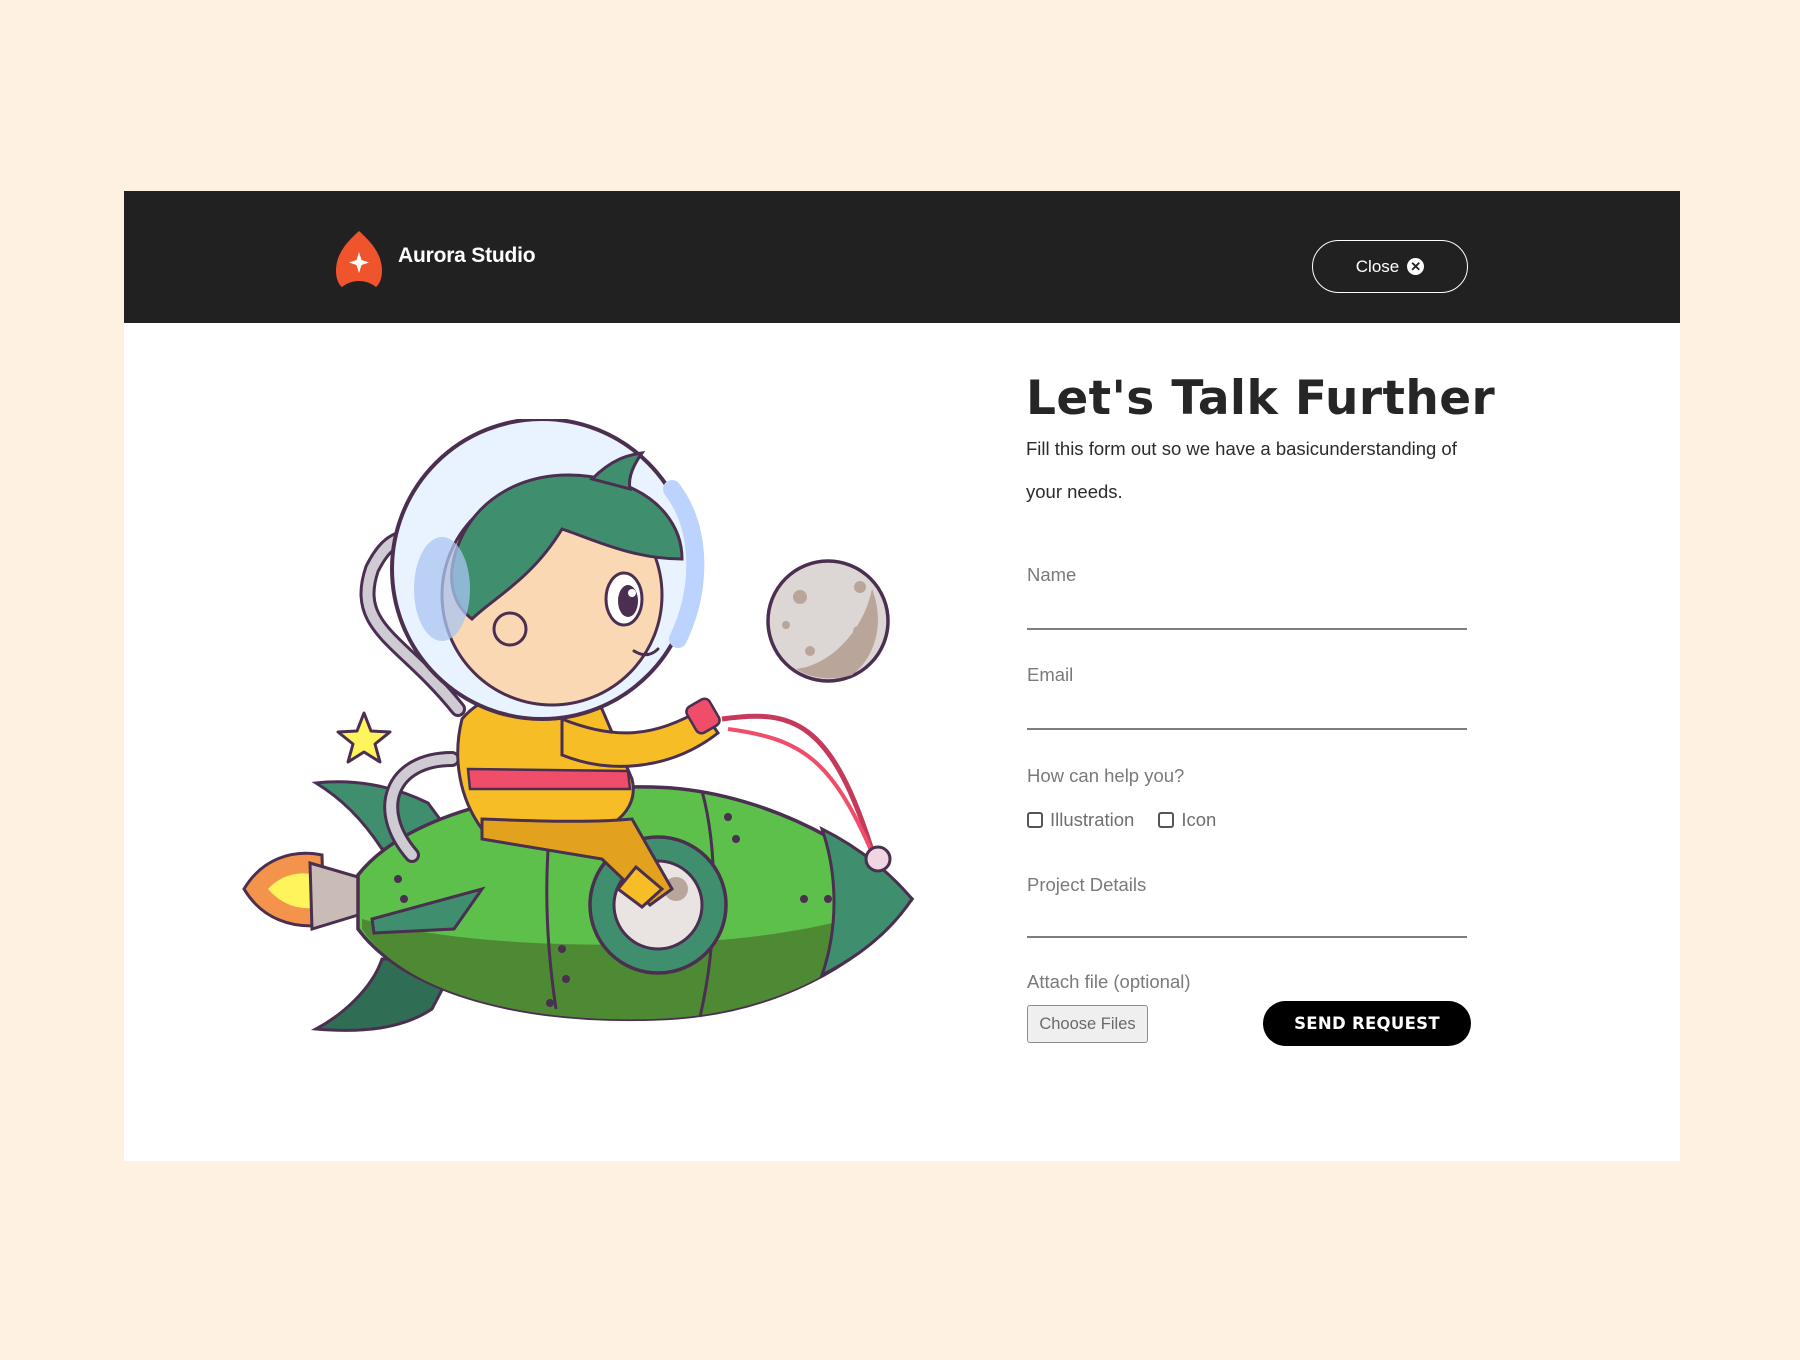 This screenshot has height=1360, width=1800. What do you see at coordinates (1247, 714) in the screenshot?
I see `email-input` at bounding box center [1247, 714].